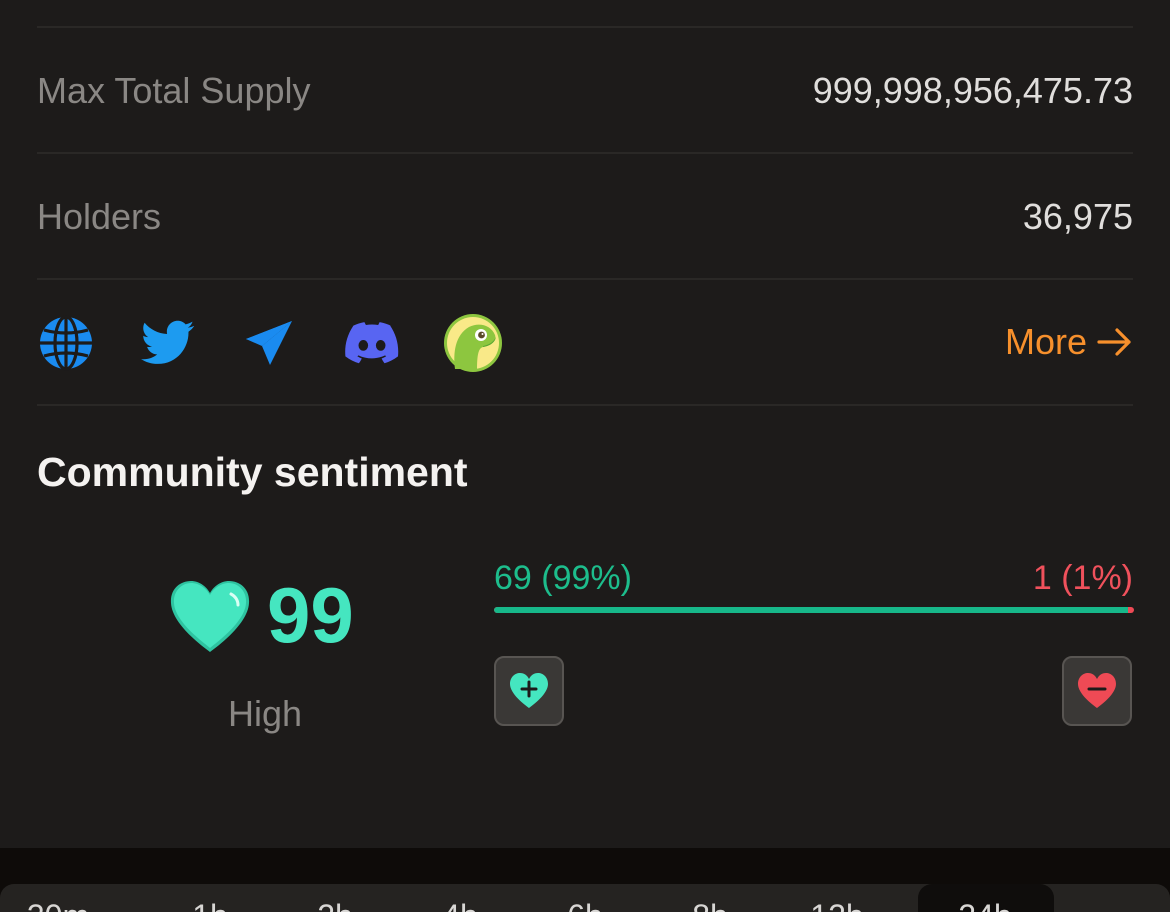 This screenshot has width=1170, height=912. What do you see at coordinates (1045, 341) in the screenshot?
I see `more-label: More` at bounding box center [1045, 341].